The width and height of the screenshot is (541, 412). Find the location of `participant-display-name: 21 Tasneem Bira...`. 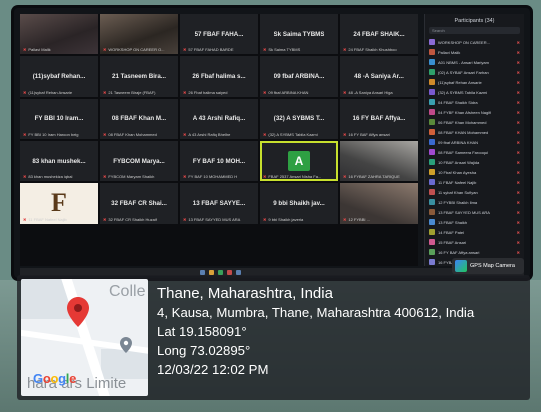

participant-display-name: 21 Tasneem Bira... is located at coordinates (139, 76).